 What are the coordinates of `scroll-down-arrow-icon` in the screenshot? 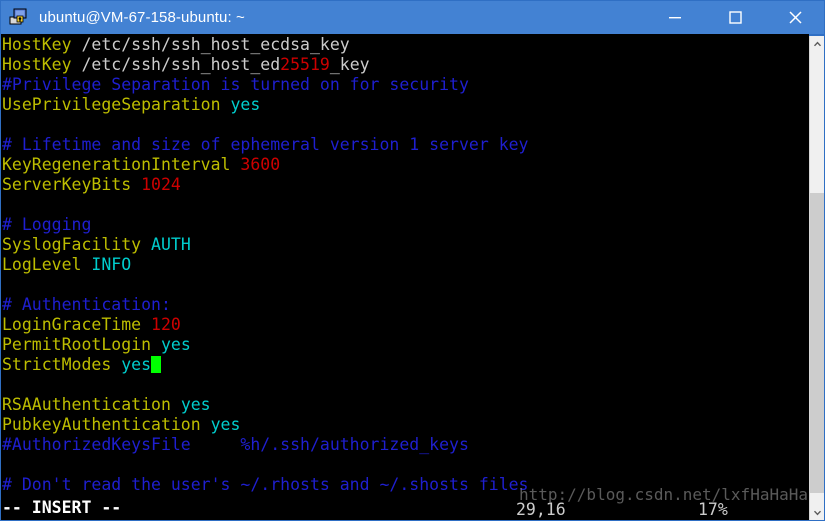 It's located at (817, 512).